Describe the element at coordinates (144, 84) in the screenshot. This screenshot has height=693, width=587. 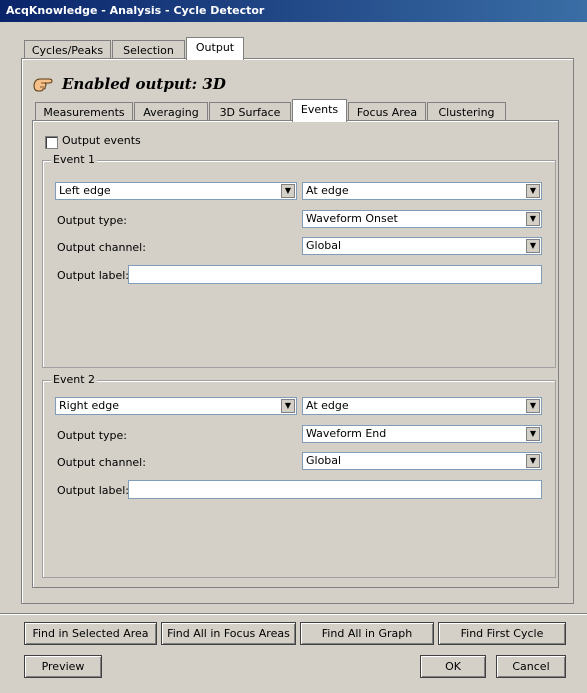
I see `enabled-output-label: Enabled output: 3D` at that location.